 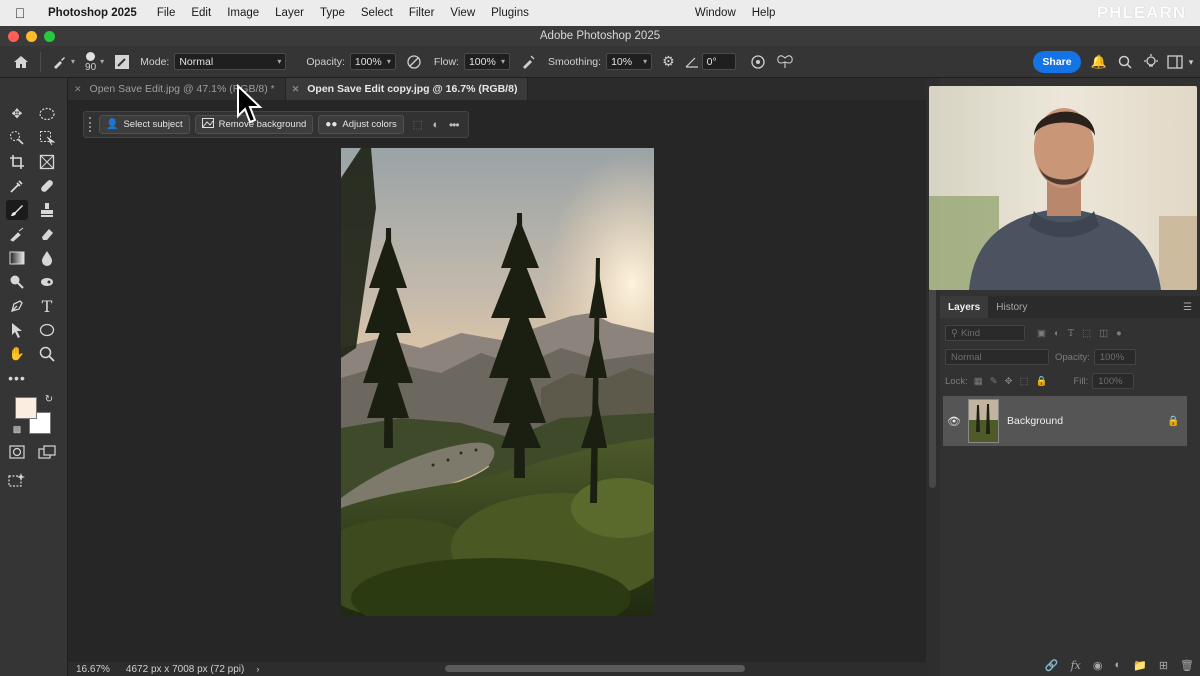 What do you see at coordinates (17, 452) in the screenshot?
I see `quick-mask-icon` at bounding box center [17, 452].